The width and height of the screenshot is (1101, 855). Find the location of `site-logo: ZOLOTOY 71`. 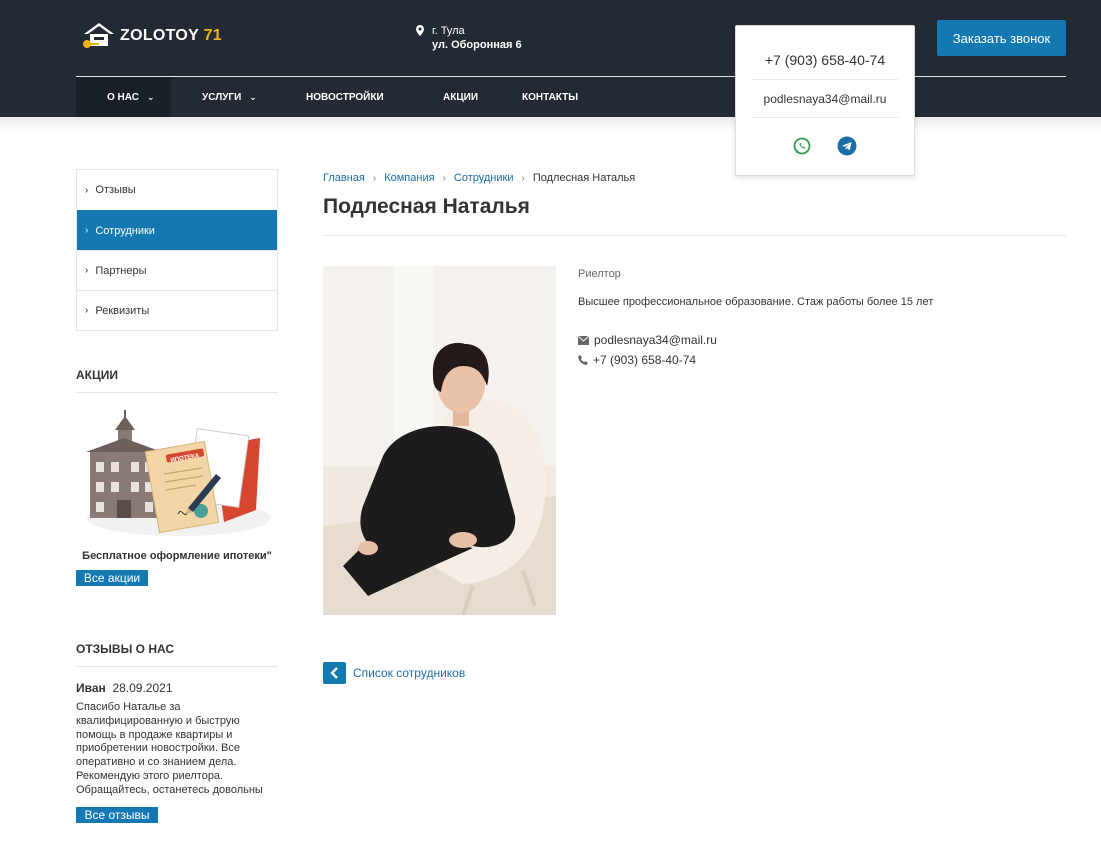

site-logo: ZOLOTOY 71 is located at coordinates (152, 36).